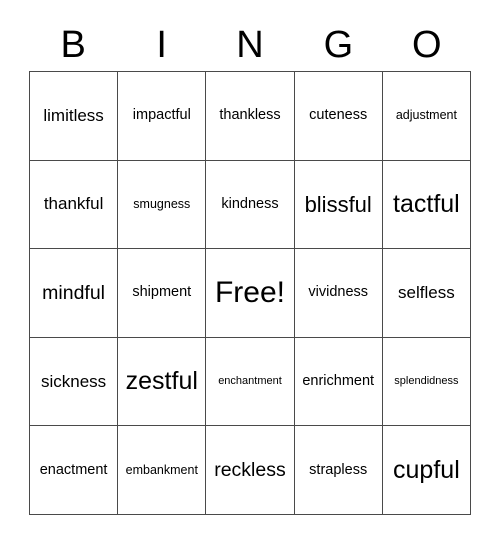 Image resolution: width=500 pixels, height=544 pixels. I want to click on bingo-cell-r1-c2: impactful, so click(162, 116).